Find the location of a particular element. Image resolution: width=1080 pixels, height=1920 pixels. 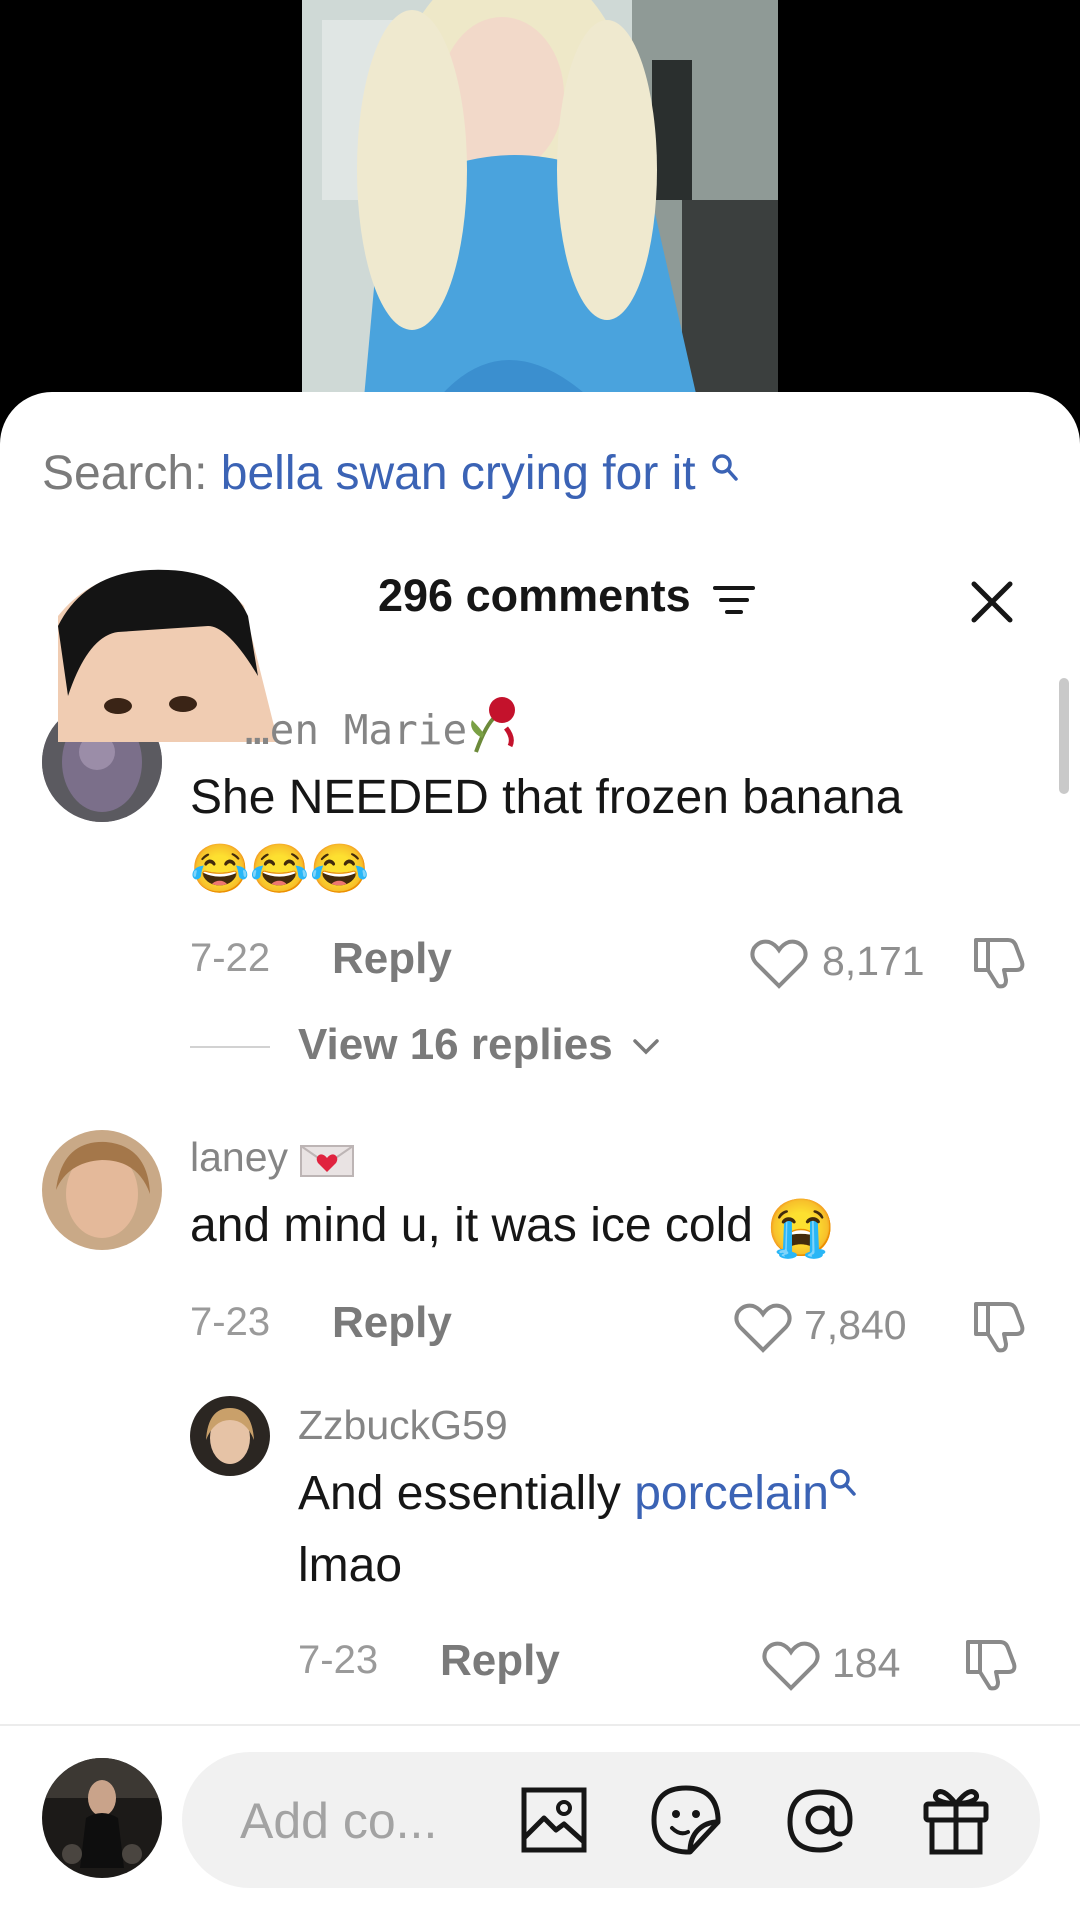

like-count: 7,840 is located at coordinates (855, 1325).